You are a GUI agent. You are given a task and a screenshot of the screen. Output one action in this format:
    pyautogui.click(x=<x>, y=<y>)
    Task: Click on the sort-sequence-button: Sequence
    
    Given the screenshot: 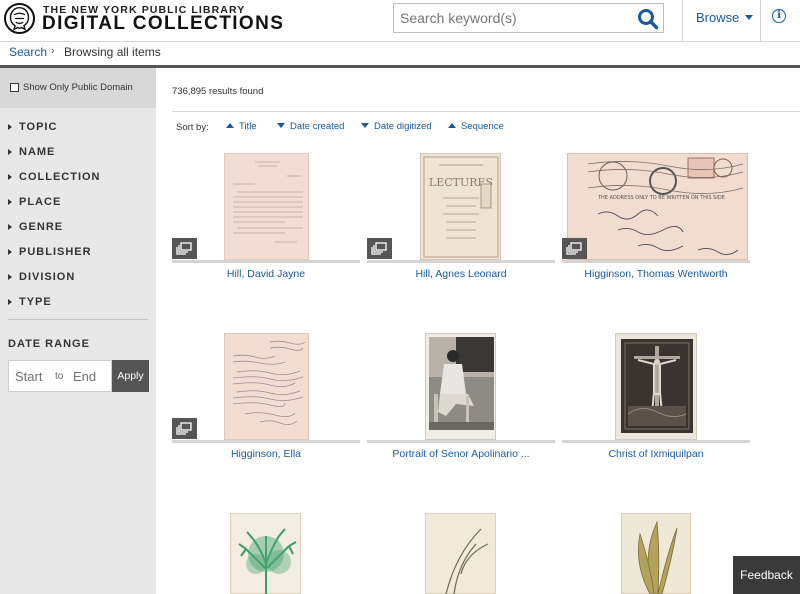 What is the action you would take?
    pyautogui.click(x=476, y=126)
    